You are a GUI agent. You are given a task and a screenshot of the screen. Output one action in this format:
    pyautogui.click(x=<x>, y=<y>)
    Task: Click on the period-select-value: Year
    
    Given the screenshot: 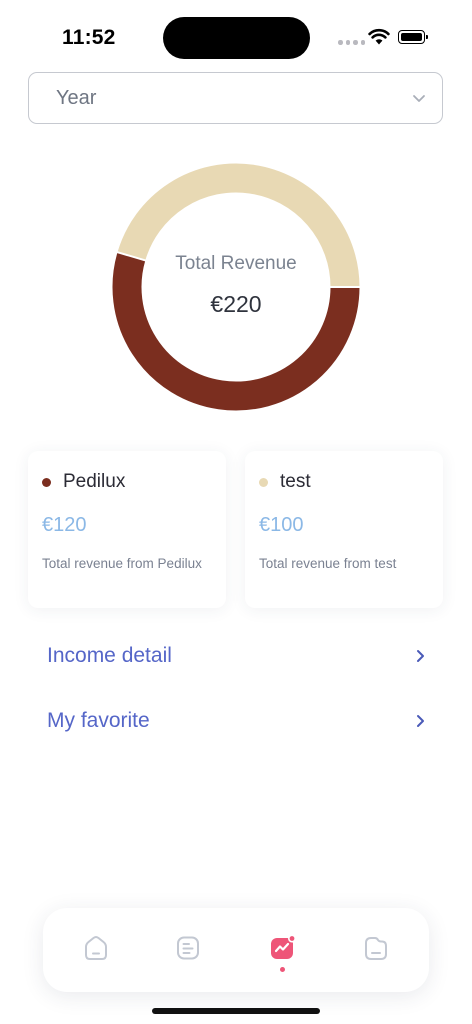 What is the action you would take?
    pyautogui.click(x=76, y=97)
    